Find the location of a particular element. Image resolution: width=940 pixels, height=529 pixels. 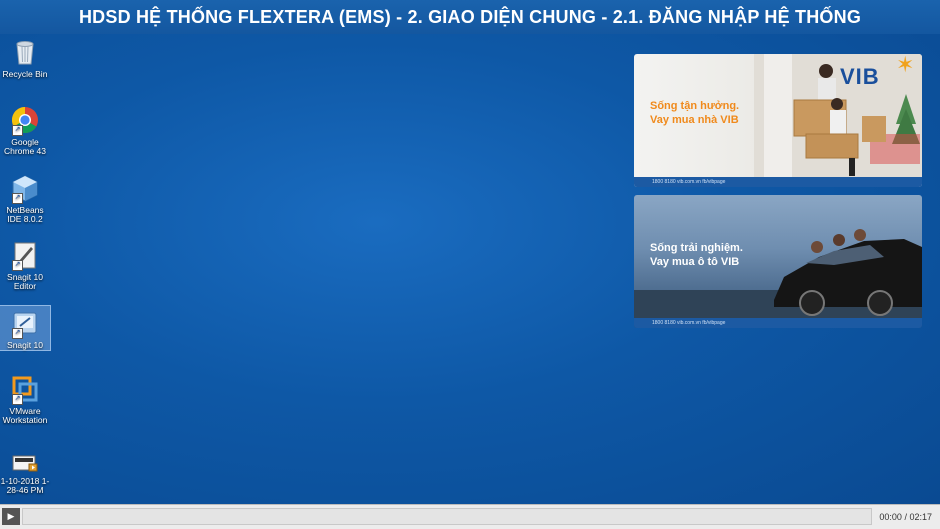

snagit-editor-icon: ↗ is located at coordinates (25, 256).